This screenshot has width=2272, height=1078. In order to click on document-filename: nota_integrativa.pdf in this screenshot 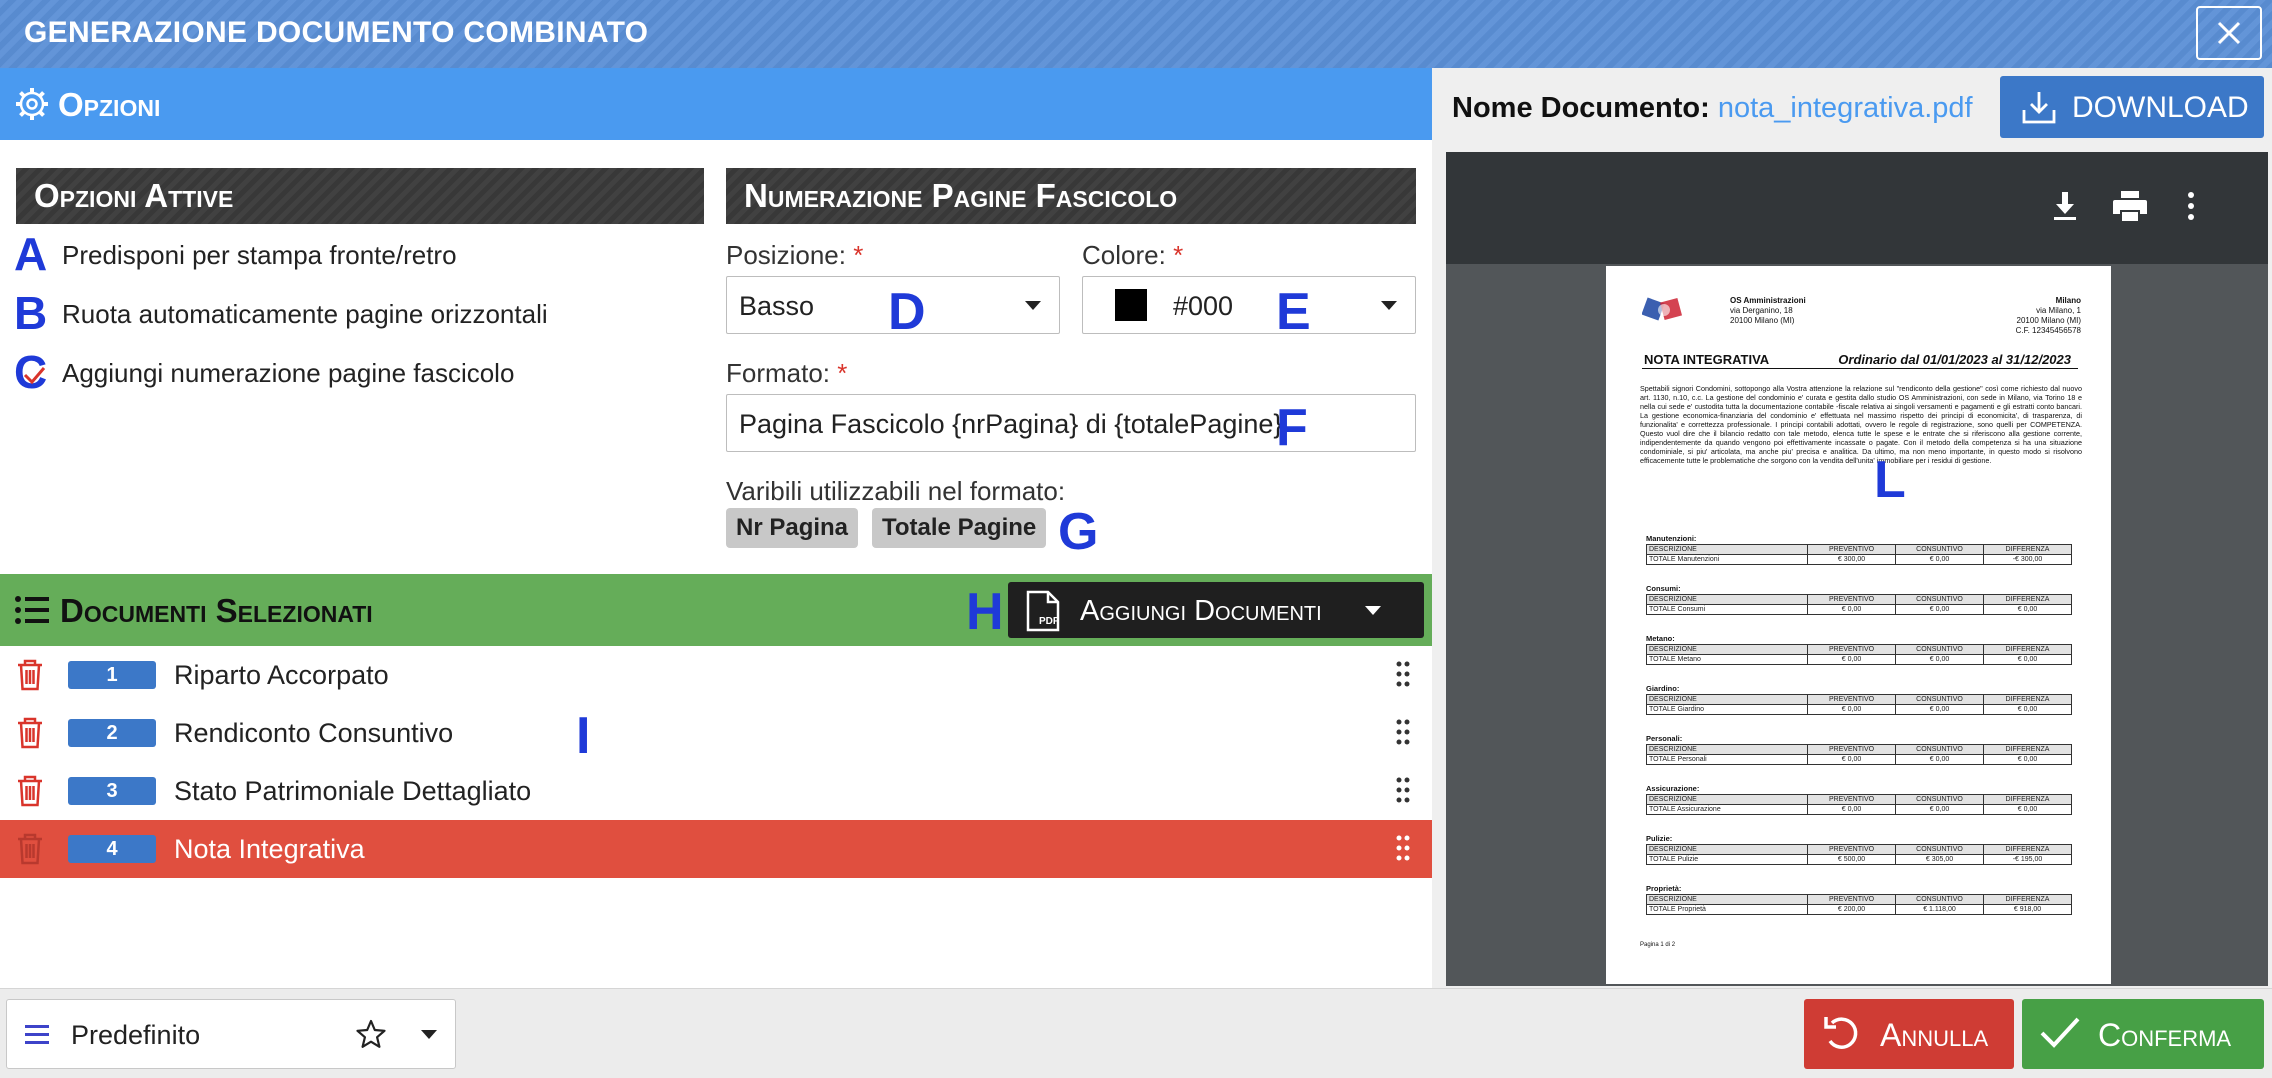, I will do `click(1845, 108)`.